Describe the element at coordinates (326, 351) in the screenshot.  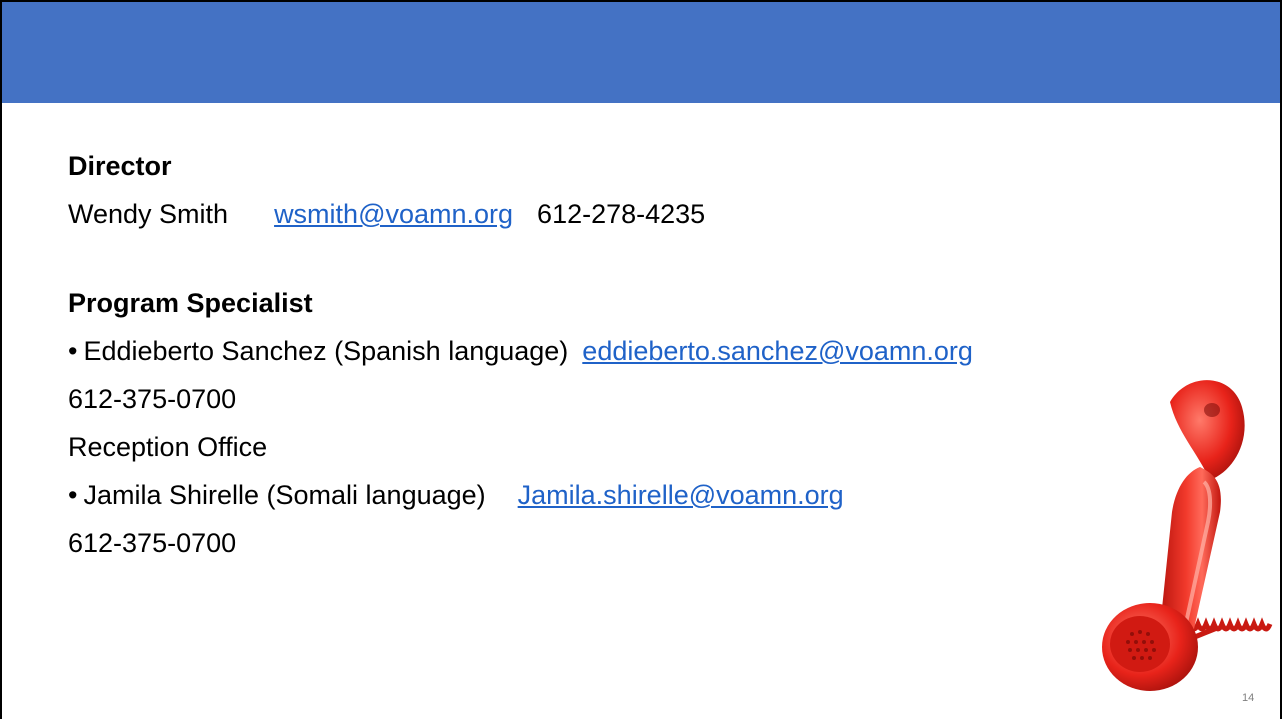
I see `specialist-name-1: Eddieberto Sanchez (Spanish language)` at that location.